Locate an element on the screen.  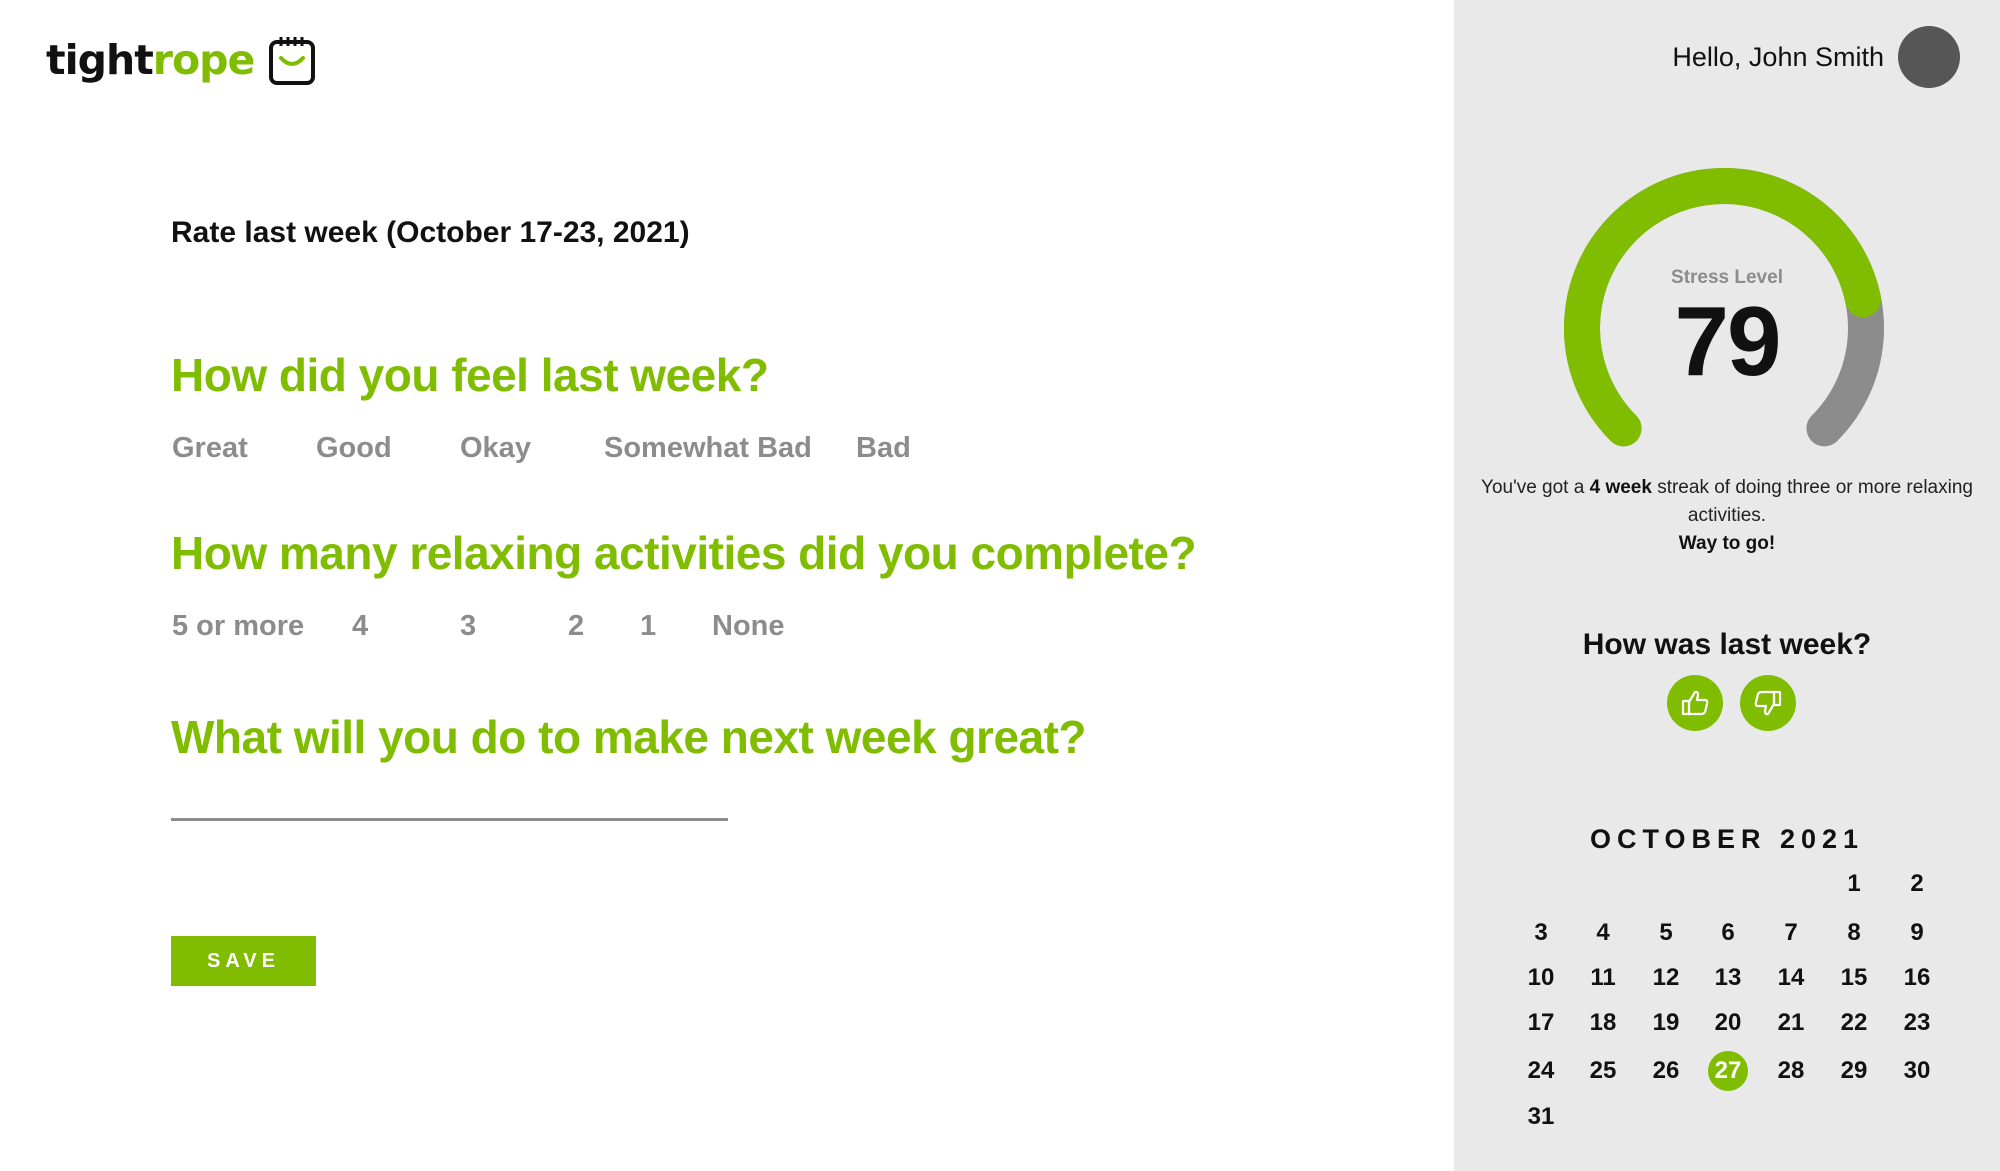
calendar-day: 20 is located at coordinates (1728, 1023).